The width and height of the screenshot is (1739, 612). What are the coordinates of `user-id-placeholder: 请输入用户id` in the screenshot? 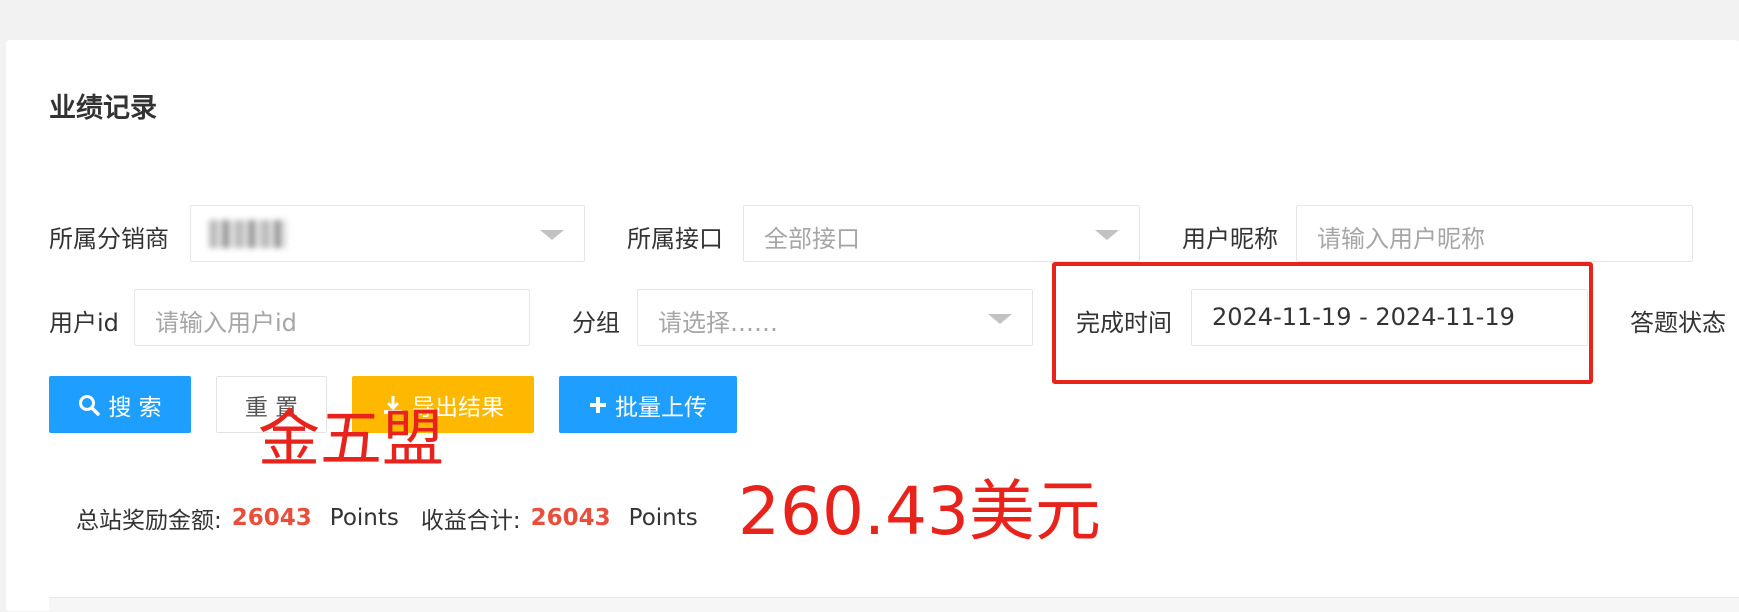 It's located at (226, 323).